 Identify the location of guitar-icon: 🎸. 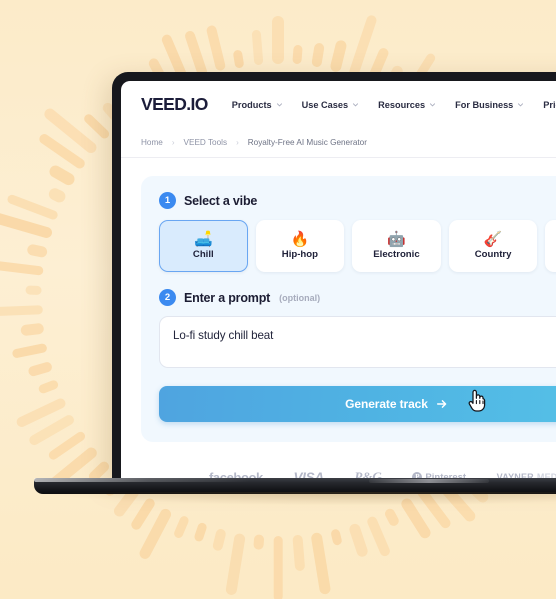
(493, 239).